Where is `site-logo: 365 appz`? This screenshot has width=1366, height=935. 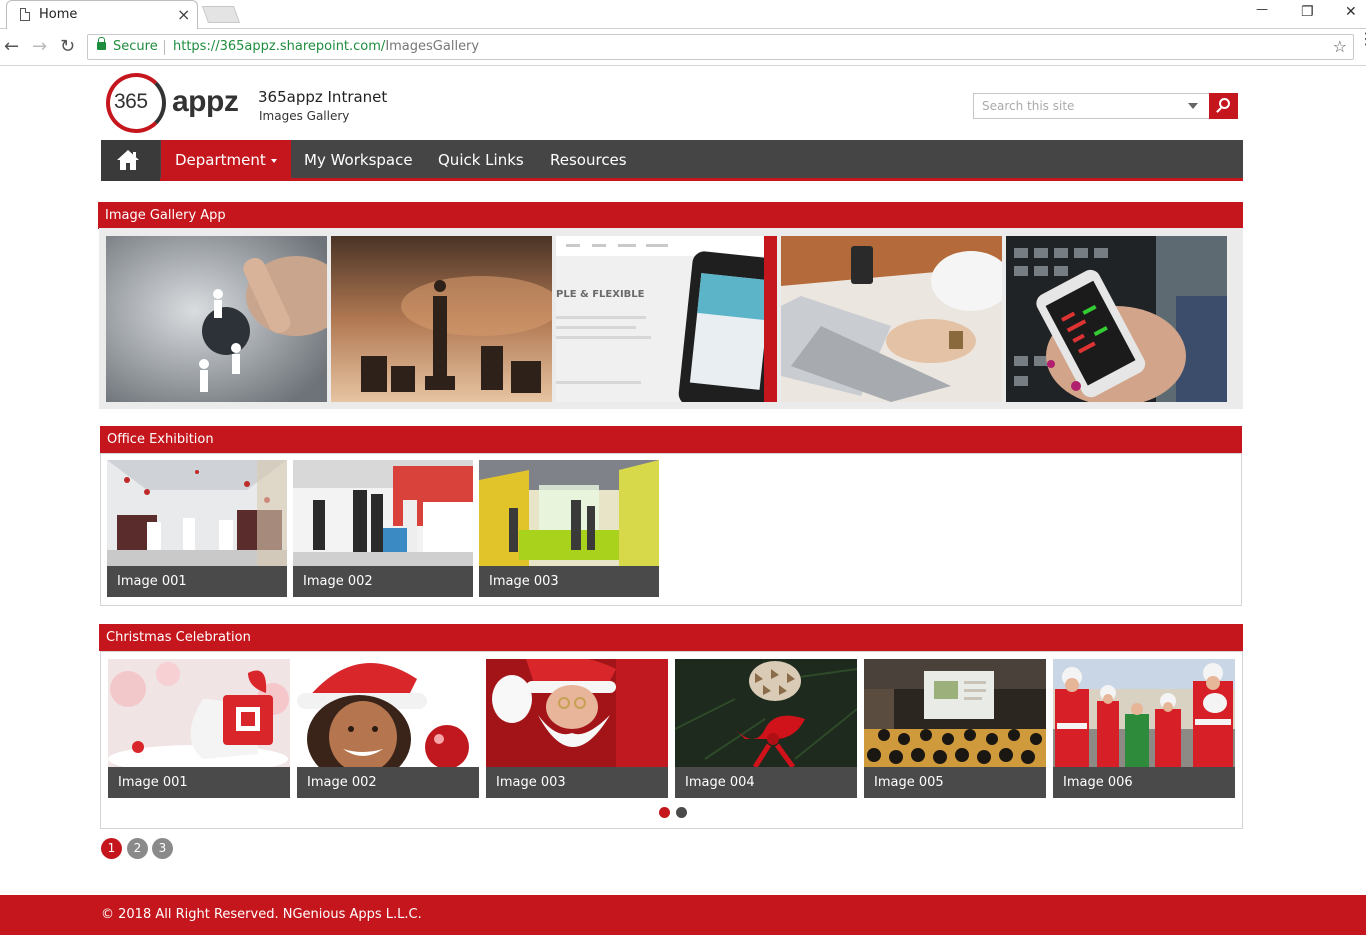 site-logo: 365 appz is located at coordinates (176, 104).